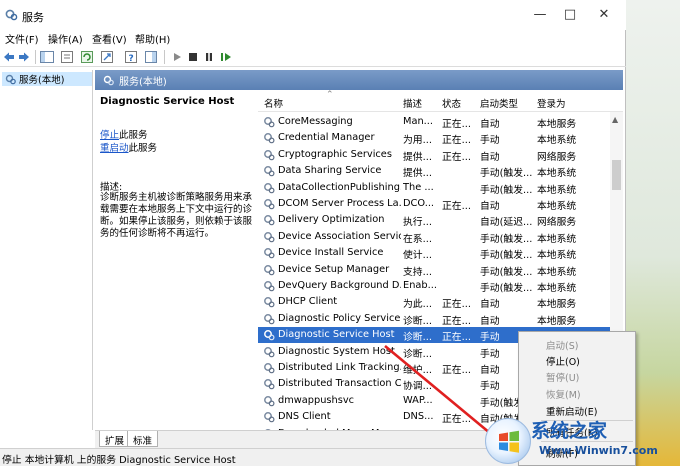 This screenshot has height=466, width=680. What do you see at coordinates (331, 220) in the screenshot?
I see `cell-name: Delivery Optimization` at bounding box center [331, 220].